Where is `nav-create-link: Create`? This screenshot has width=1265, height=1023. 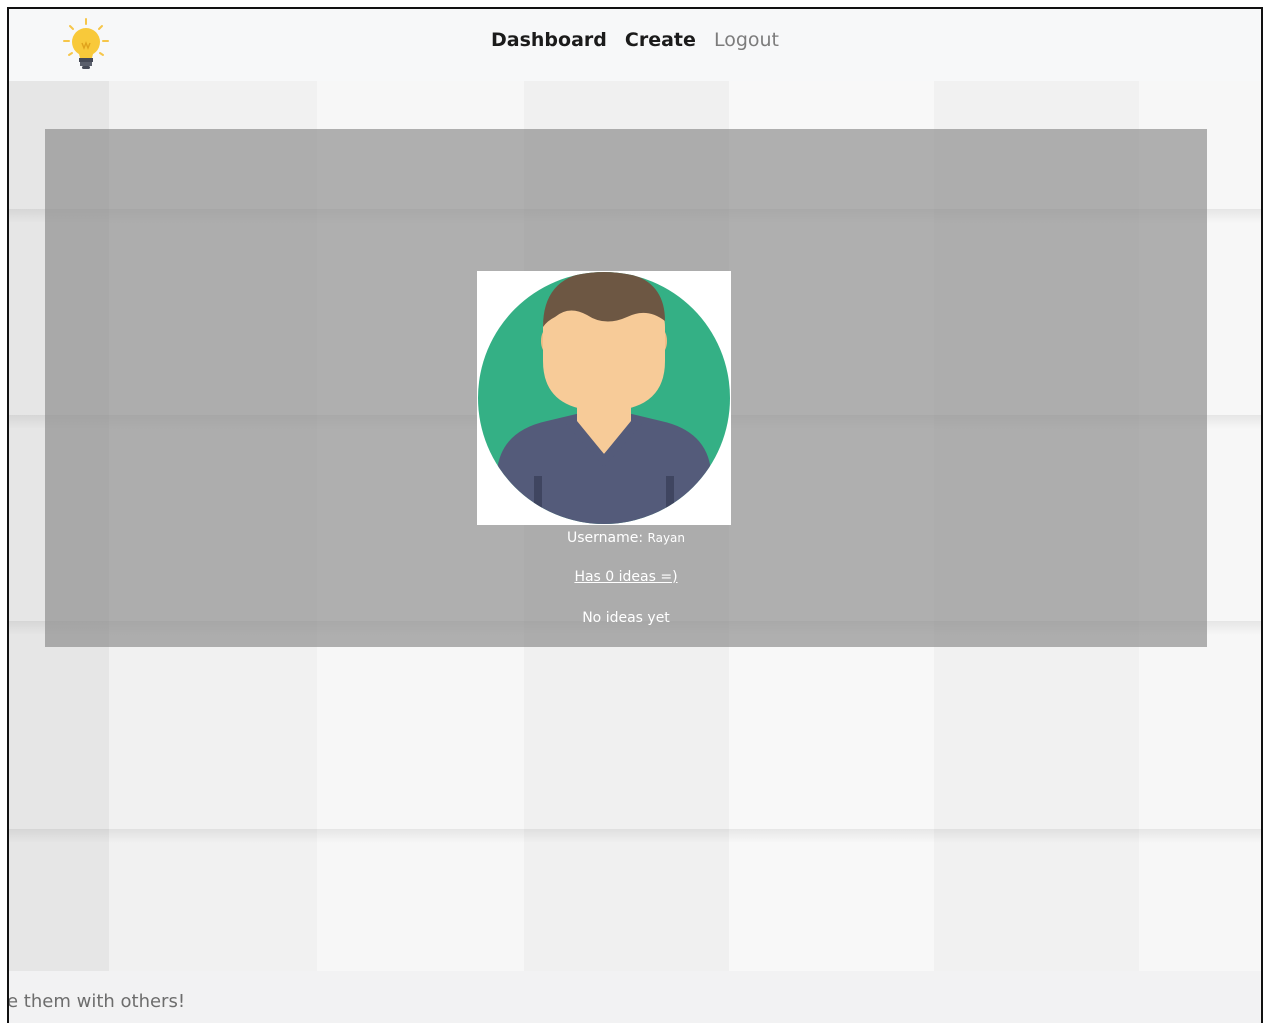
nav-create-link: Create is located at coordinates (660, 40).